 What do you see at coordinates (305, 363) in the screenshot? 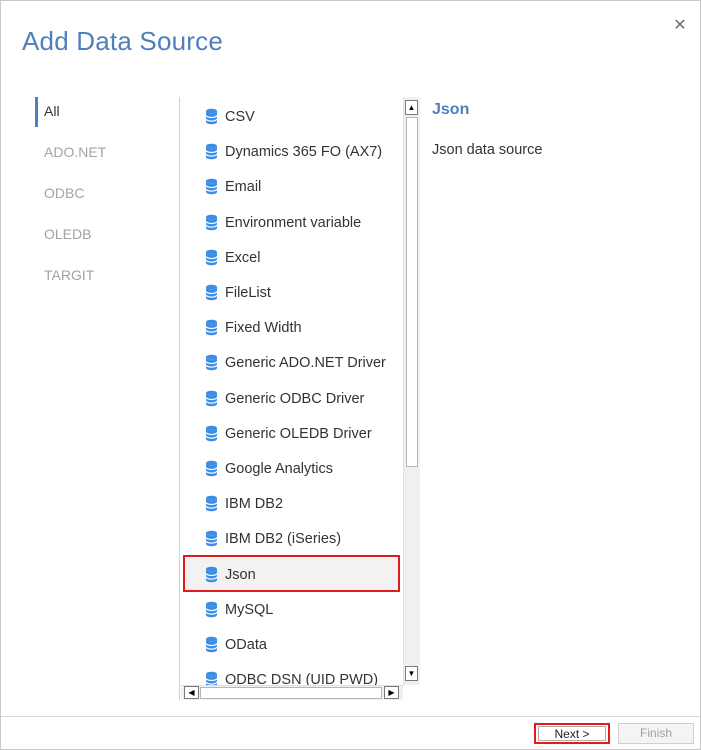
I see `source-item-label: Generic ADO.NET Driver` at bounding box center [305, 363].